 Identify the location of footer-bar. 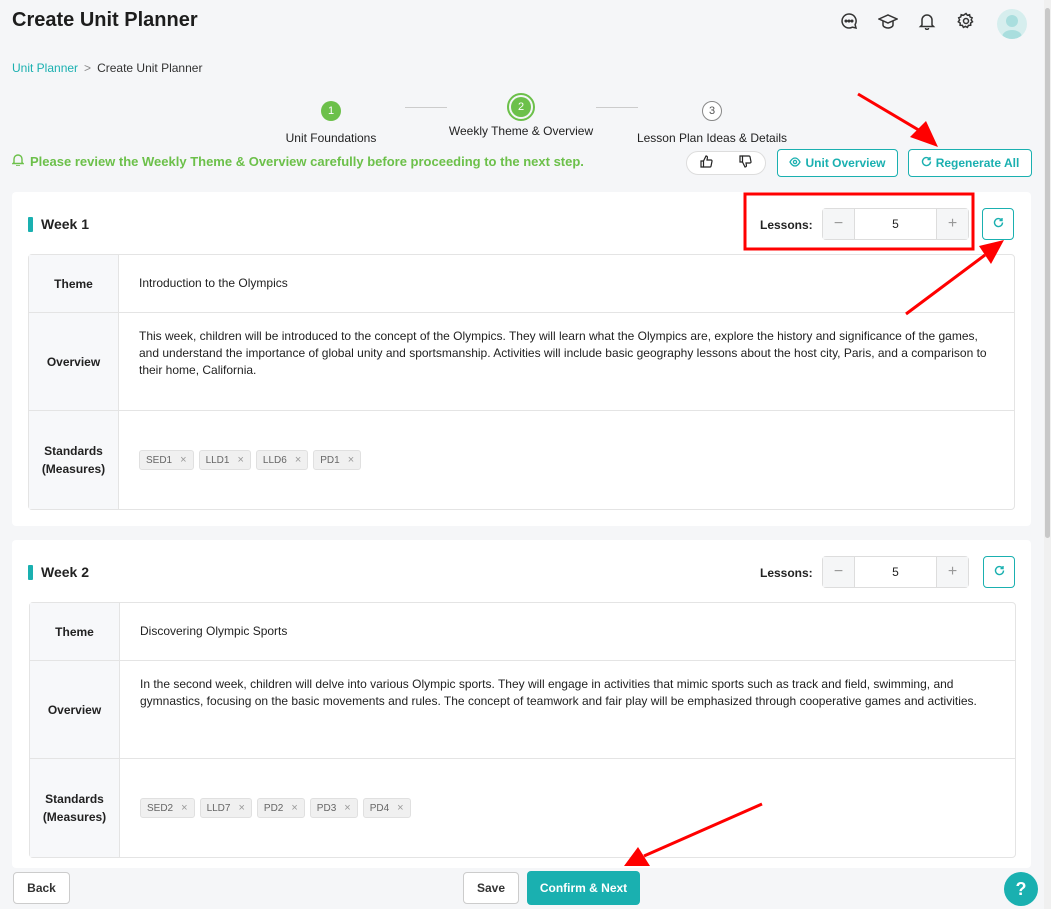
(525, 888).